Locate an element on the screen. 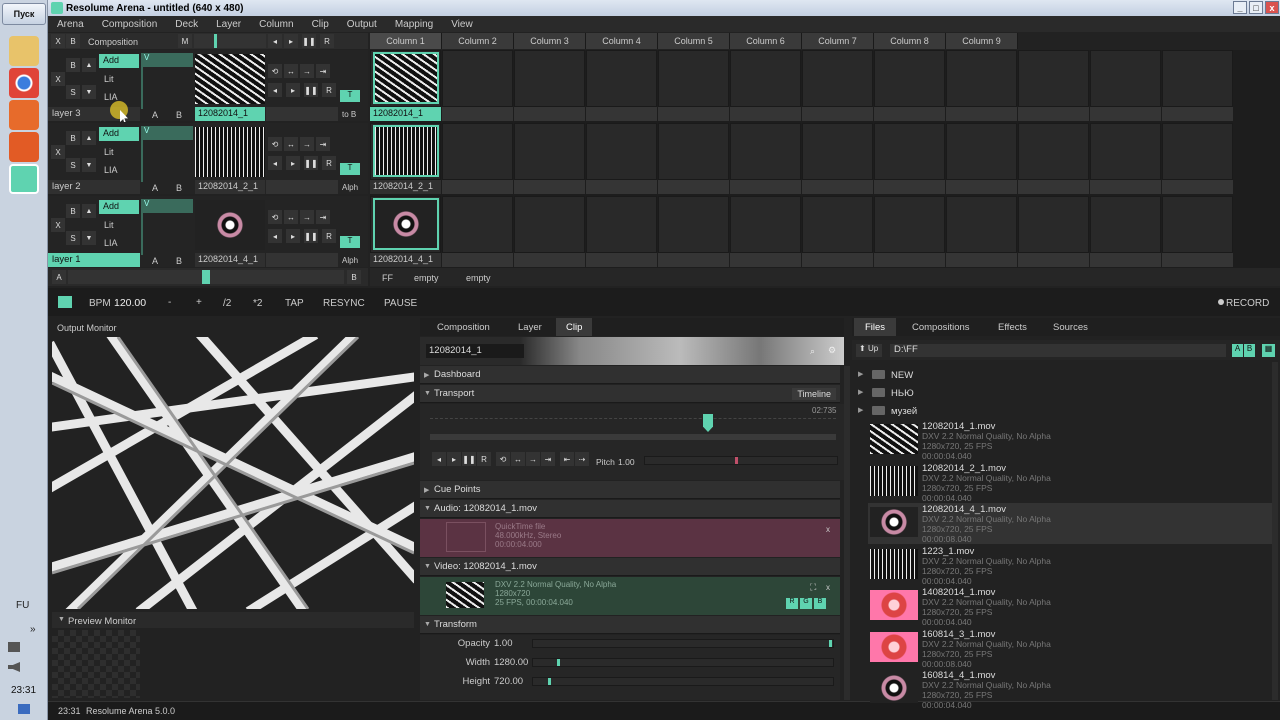  slider-handle is located at coordinates (549, 681).